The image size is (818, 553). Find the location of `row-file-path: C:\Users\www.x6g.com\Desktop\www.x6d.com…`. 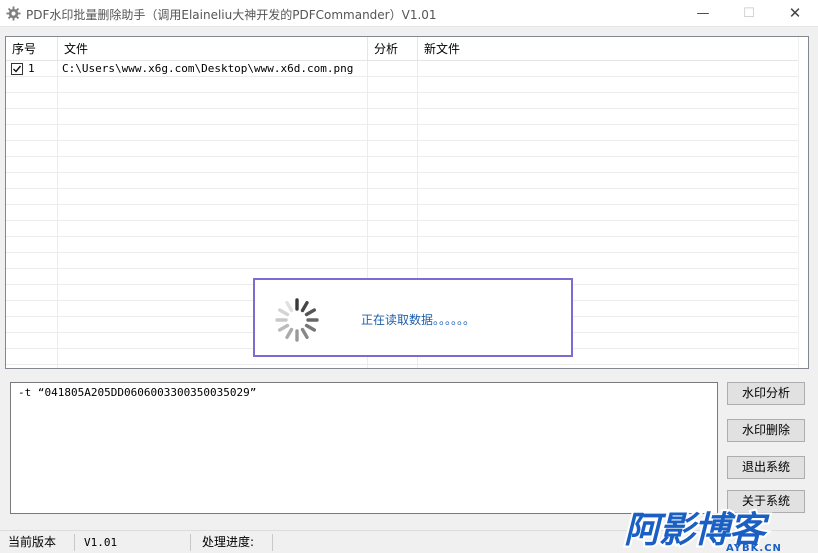

row-file-path: C:\Users\www.x6g.com\Desktop\www.x6d.com… is located at coordinates (208, 68).